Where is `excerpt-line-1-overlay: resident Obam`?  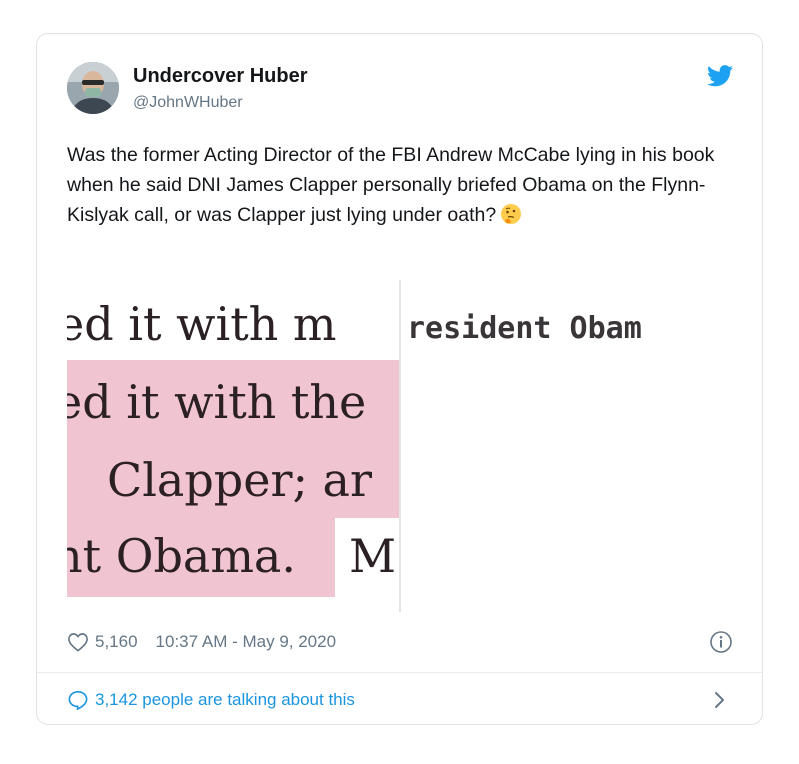 excerpt-line-1-overlay: resident Obam is located at coordinates (524, 328).